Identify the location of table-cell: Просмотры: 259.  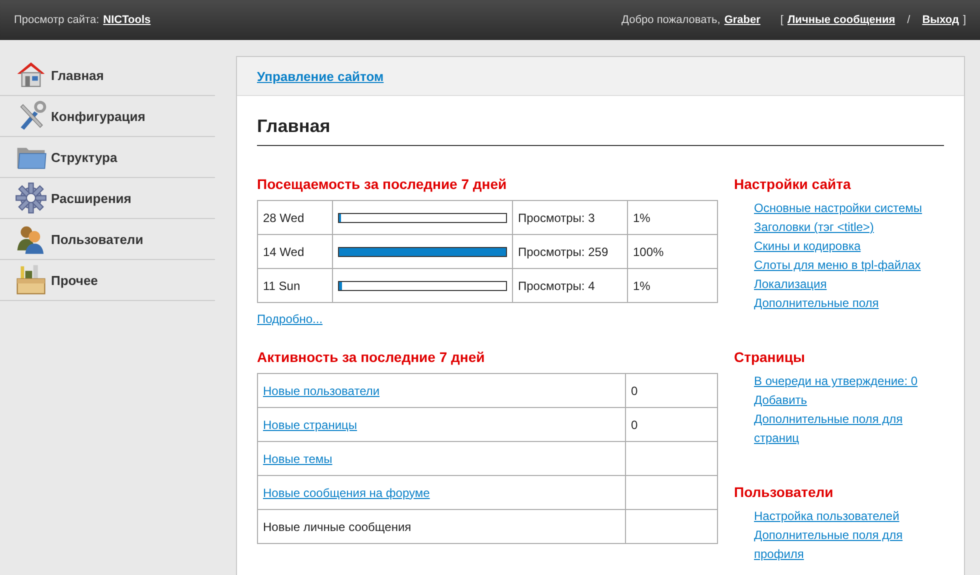
(570, 251).